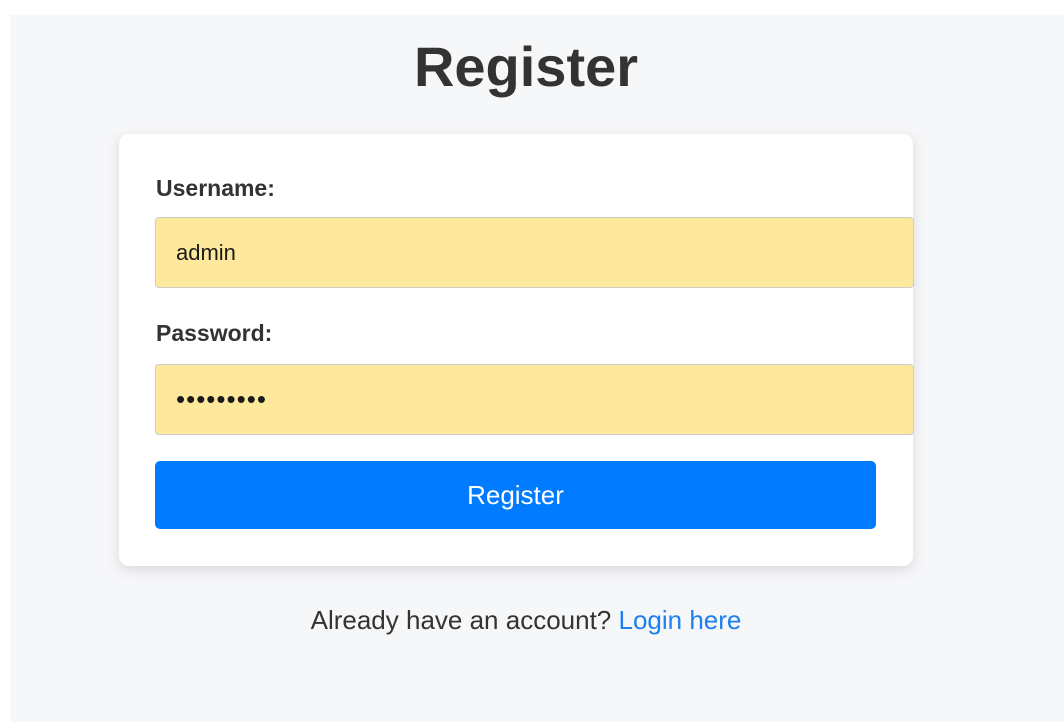 Image resolution: width=1064 pixels, height=722 pixels. Describe the element at coordinates (214, 333) in the screenshot. I see `password-label: Password:` at that location.